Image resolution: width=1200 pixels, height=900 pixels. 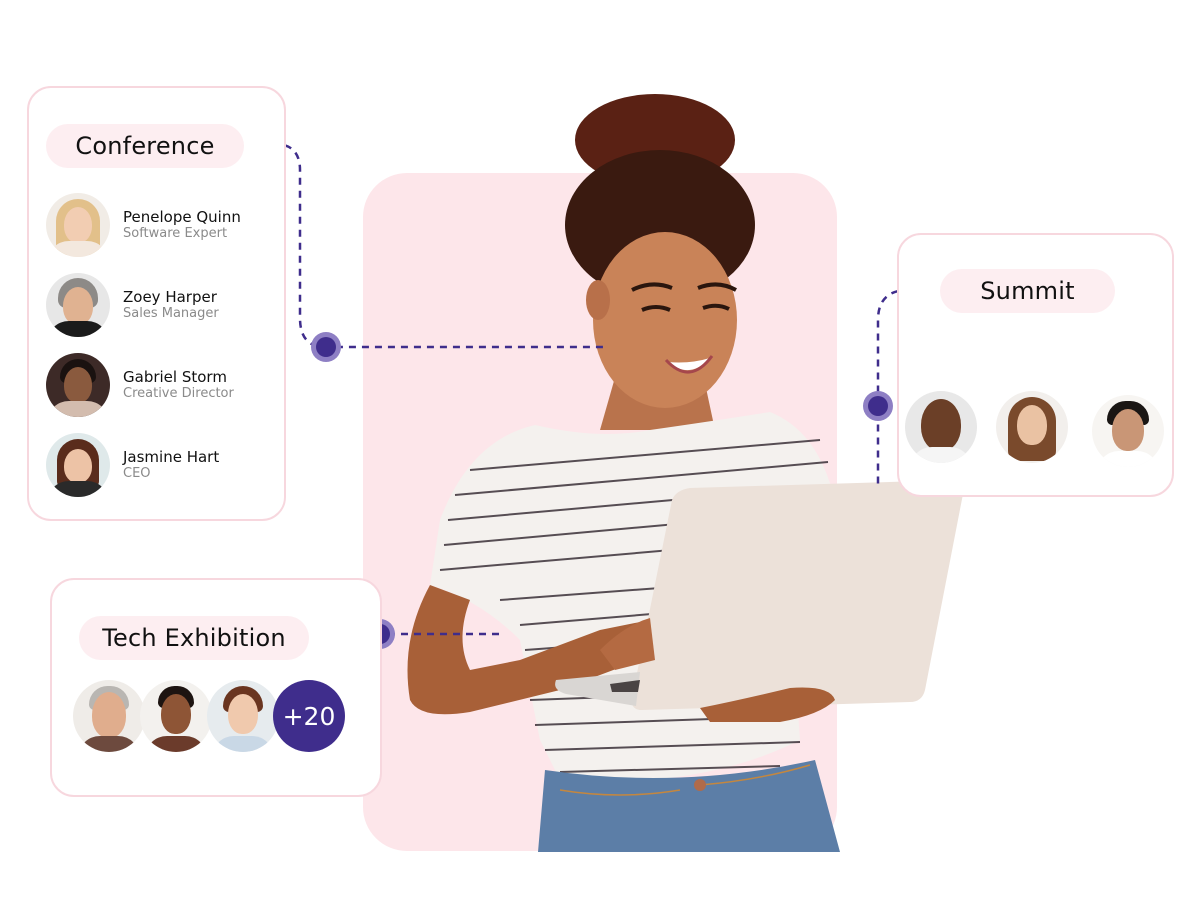 What do you see at coordinates (326, 347) in the screenshot?
I see `conference-node` at bounding box center [326, 347].